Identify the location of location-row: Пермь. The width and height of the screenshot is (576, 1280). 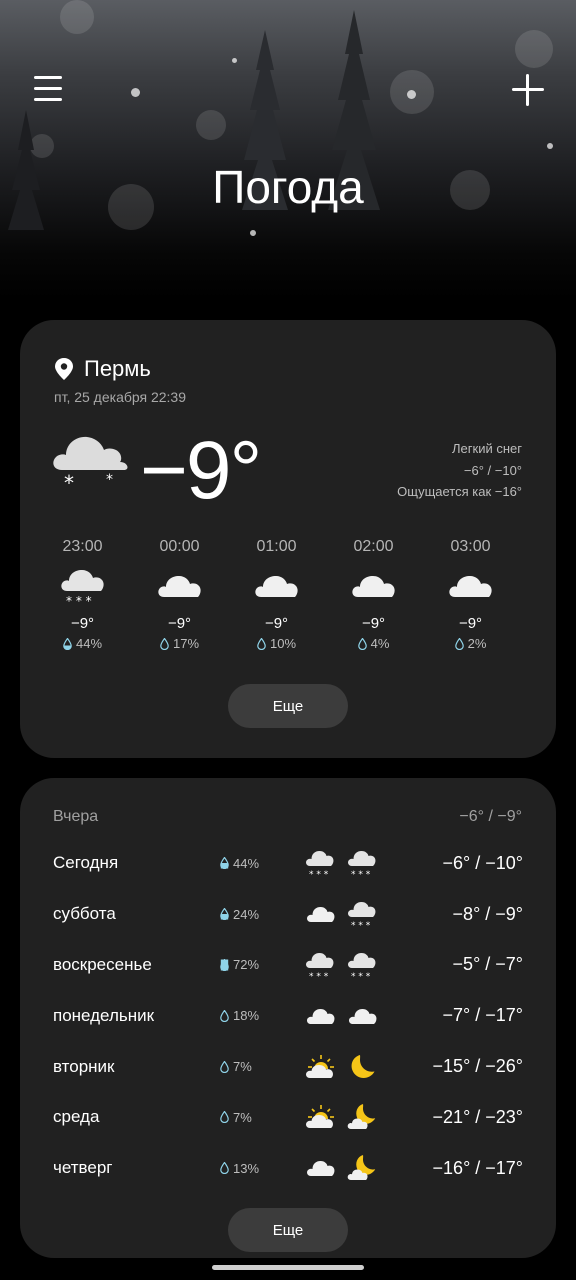
(102, 369).